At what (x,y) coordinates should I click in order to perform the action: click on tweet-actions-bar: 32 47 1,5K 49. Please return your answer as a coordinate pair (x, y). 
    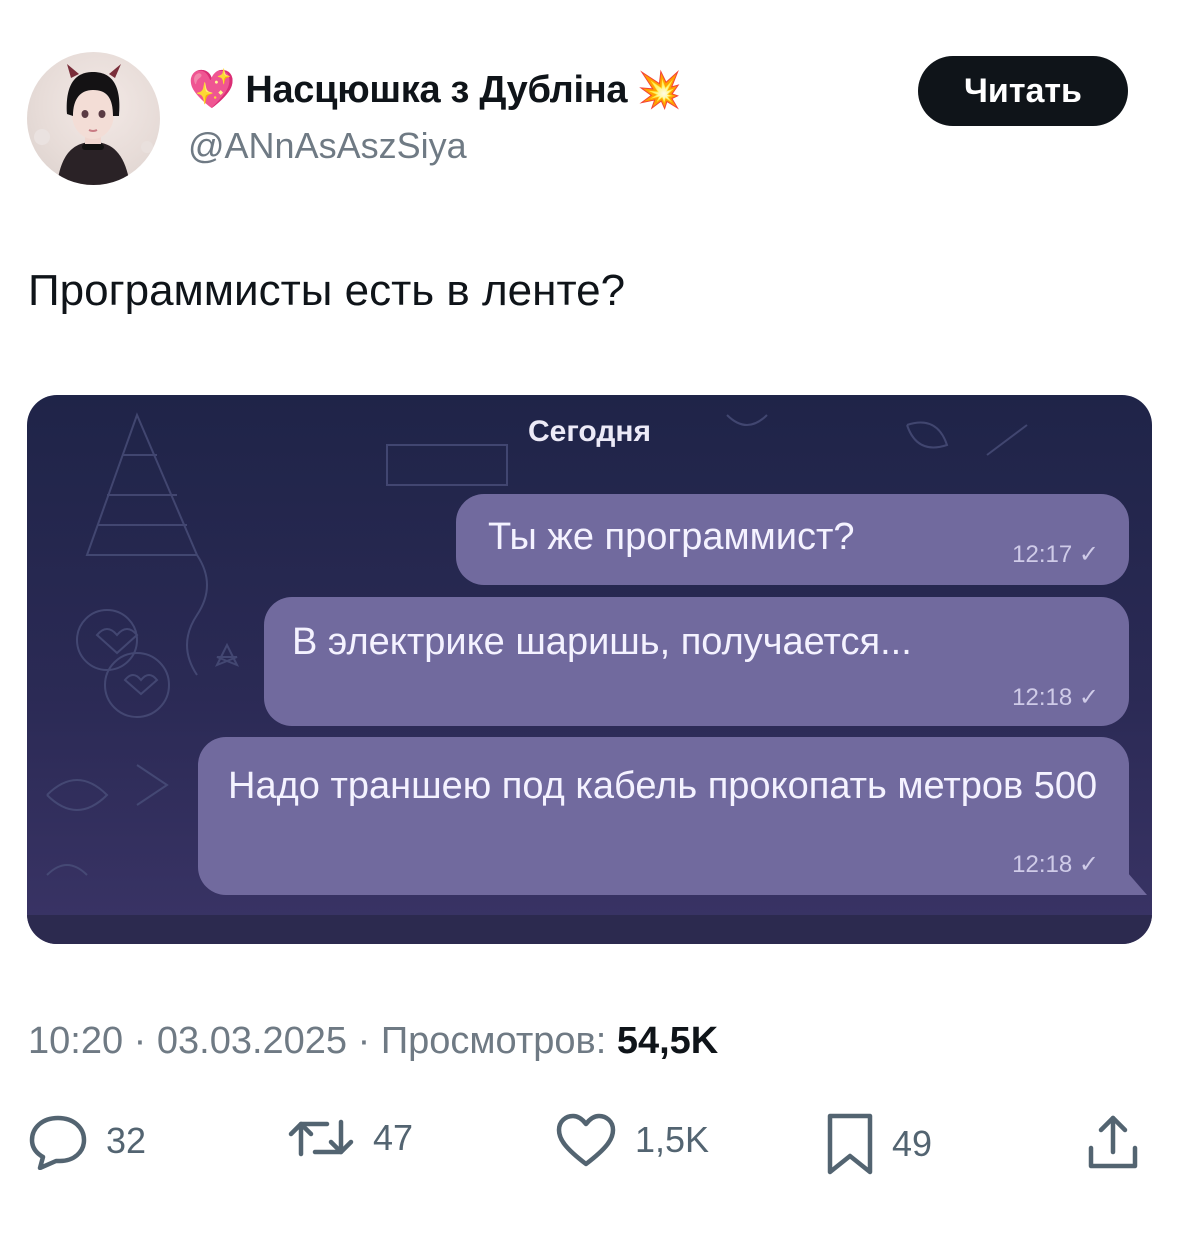
    Looking at the image, I should click on (589, 1147).